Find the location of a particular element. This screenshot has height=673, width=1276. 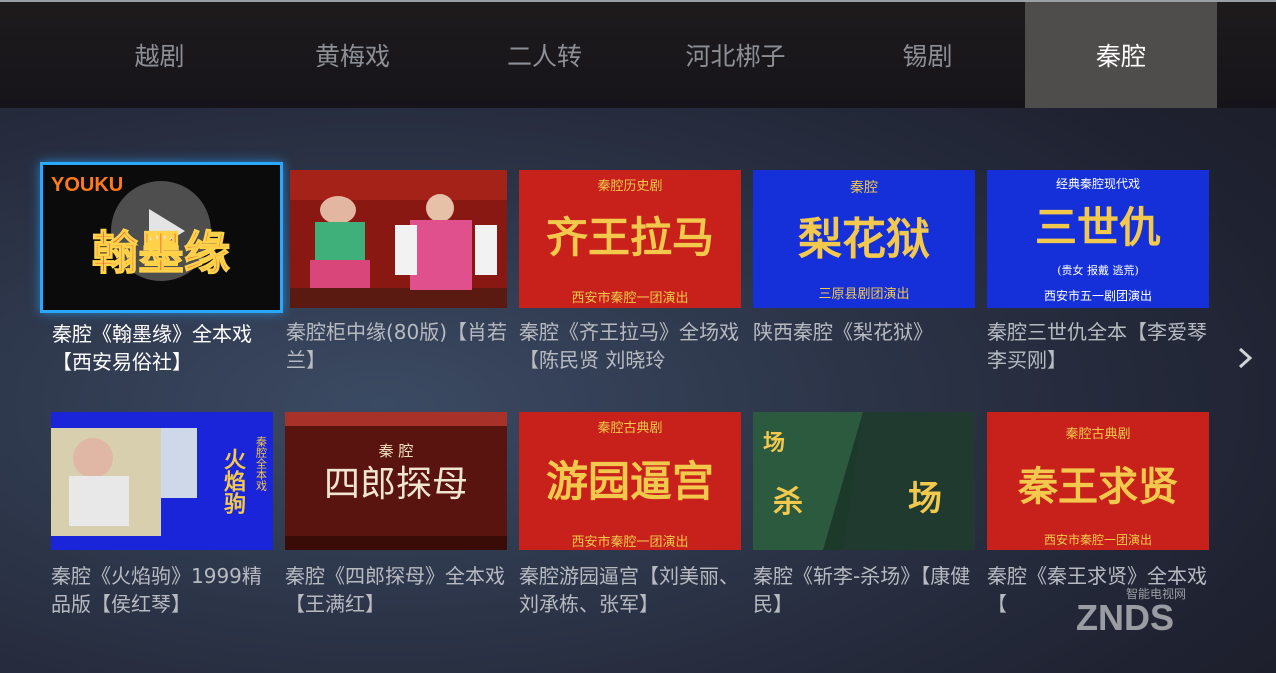

video-title: 秦腔《翰墨缘》全本戏【西安易俗社】 is located at coordinates (152, 348).